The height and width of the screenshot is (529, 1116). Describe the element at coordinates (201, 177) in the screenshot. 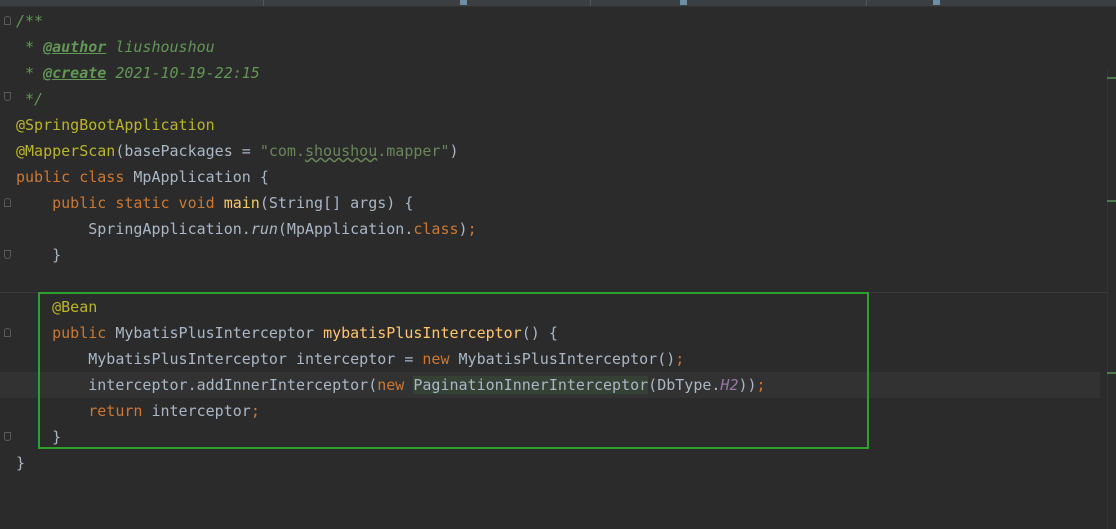

I see `code-token: MpApplication {` at that location.